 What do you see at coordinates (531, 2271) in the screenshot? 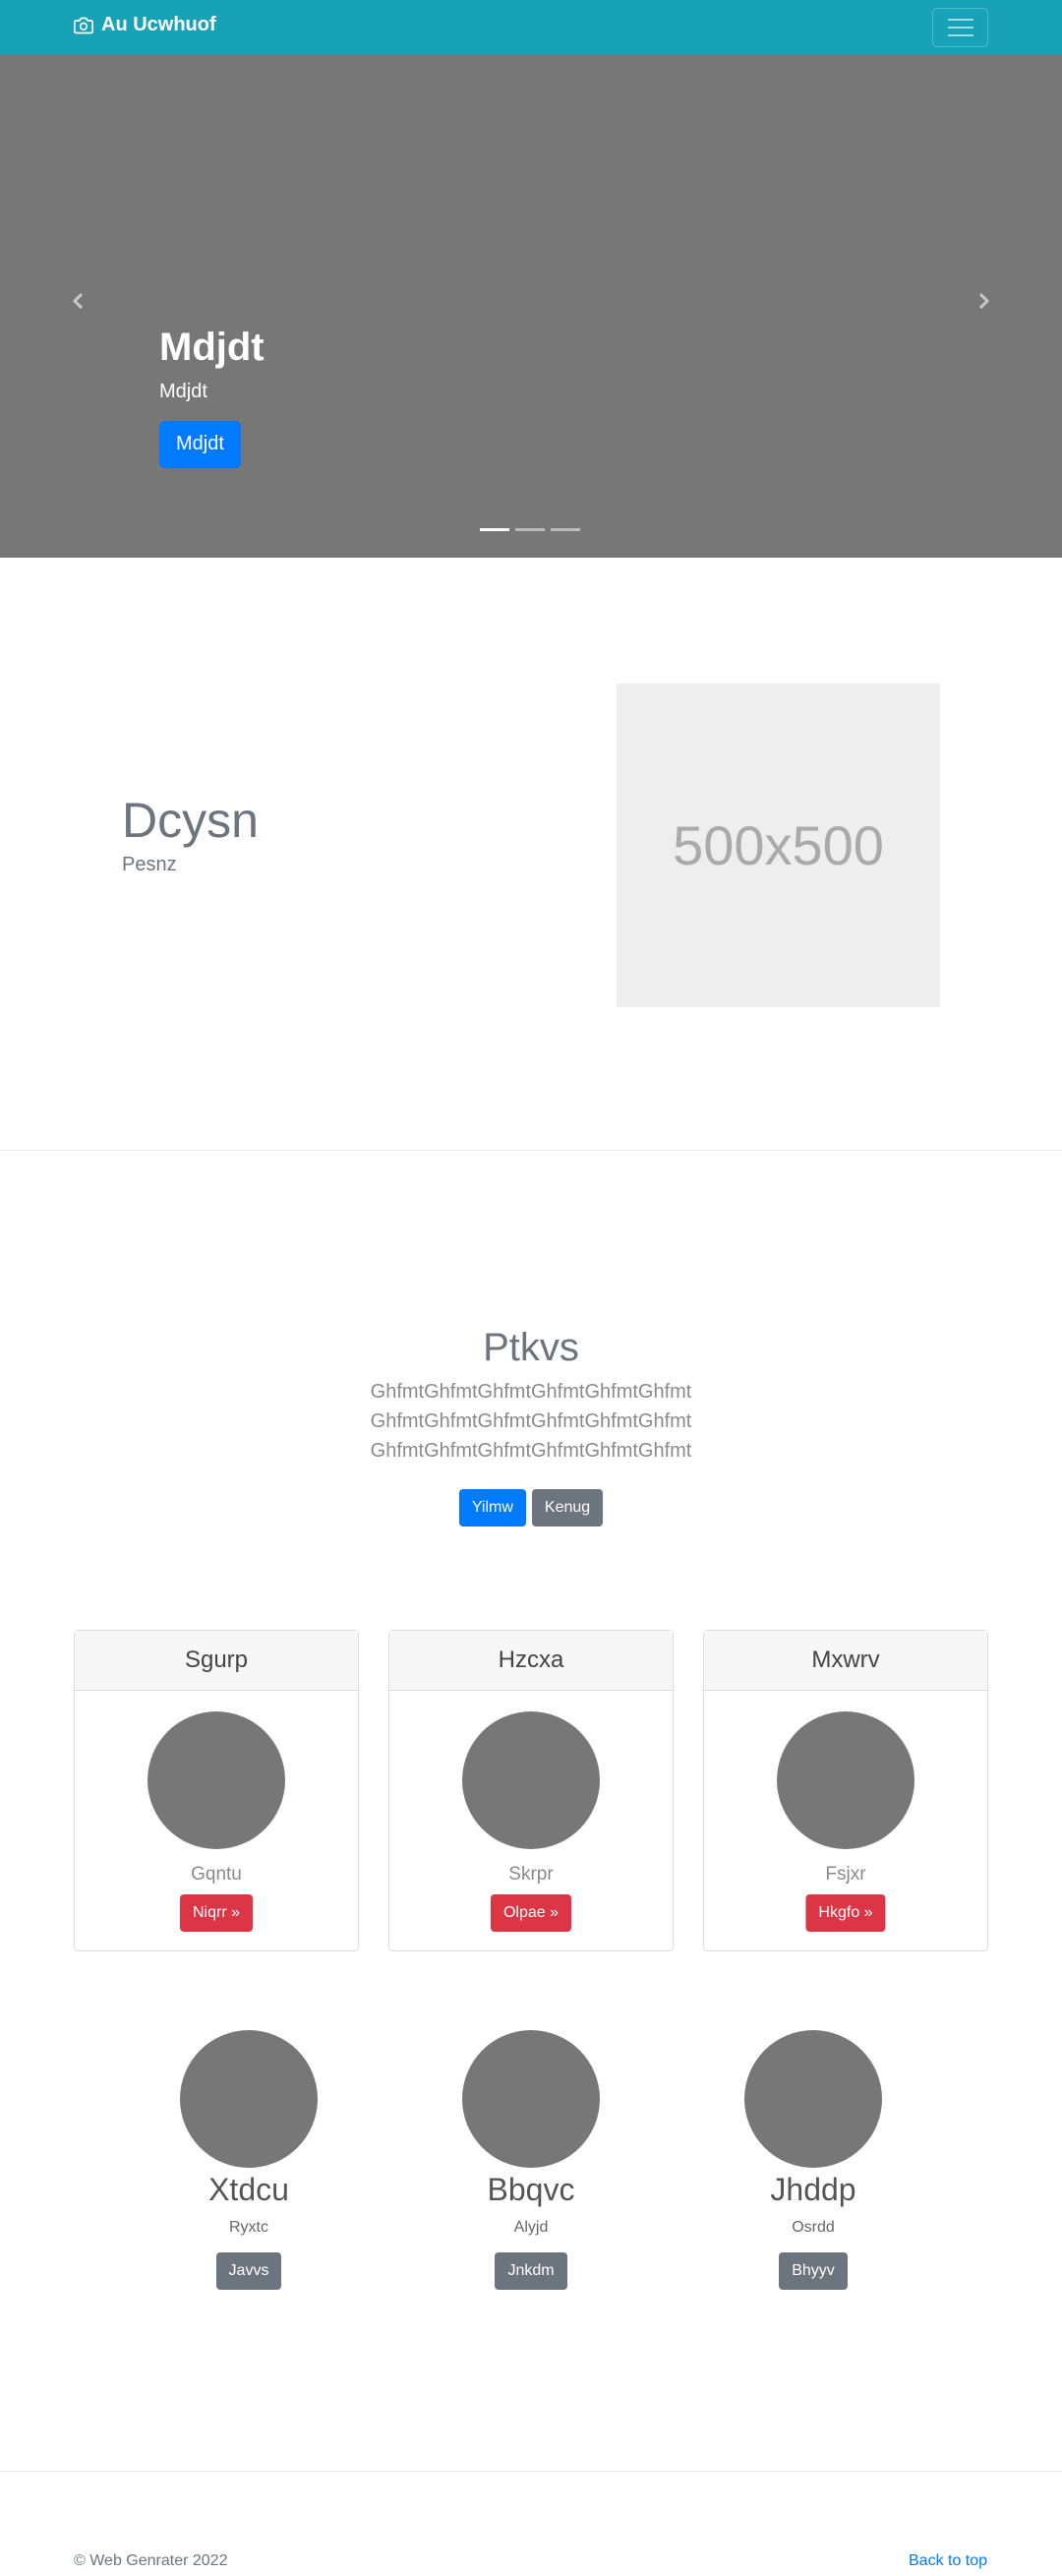
I see `column-button: Jnkdm` at bounding box center [531, 2271].